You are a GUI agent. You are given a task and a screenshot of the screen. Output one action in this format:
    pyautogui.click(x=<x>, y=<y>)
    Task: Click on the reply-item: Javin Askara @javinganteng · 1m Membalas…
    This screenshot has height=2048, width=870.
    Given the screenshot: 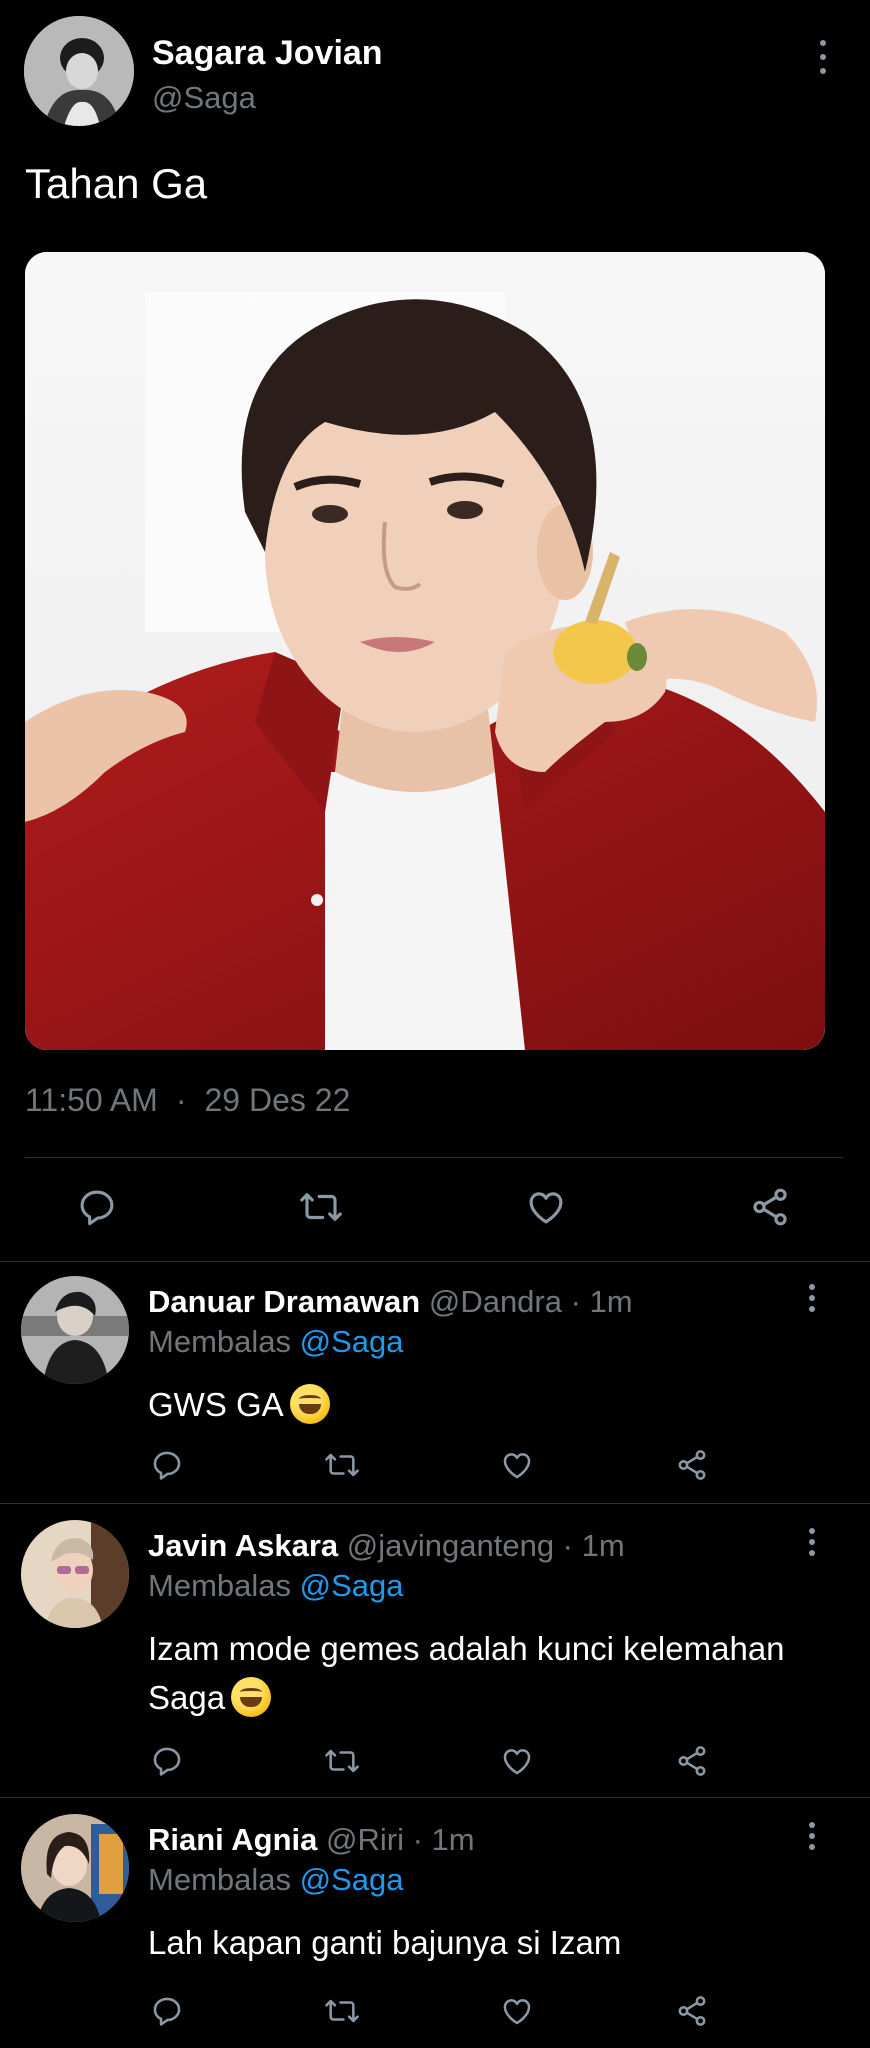 What is the action you would take?
    pyautogui.click(x=435, y=1650)
    